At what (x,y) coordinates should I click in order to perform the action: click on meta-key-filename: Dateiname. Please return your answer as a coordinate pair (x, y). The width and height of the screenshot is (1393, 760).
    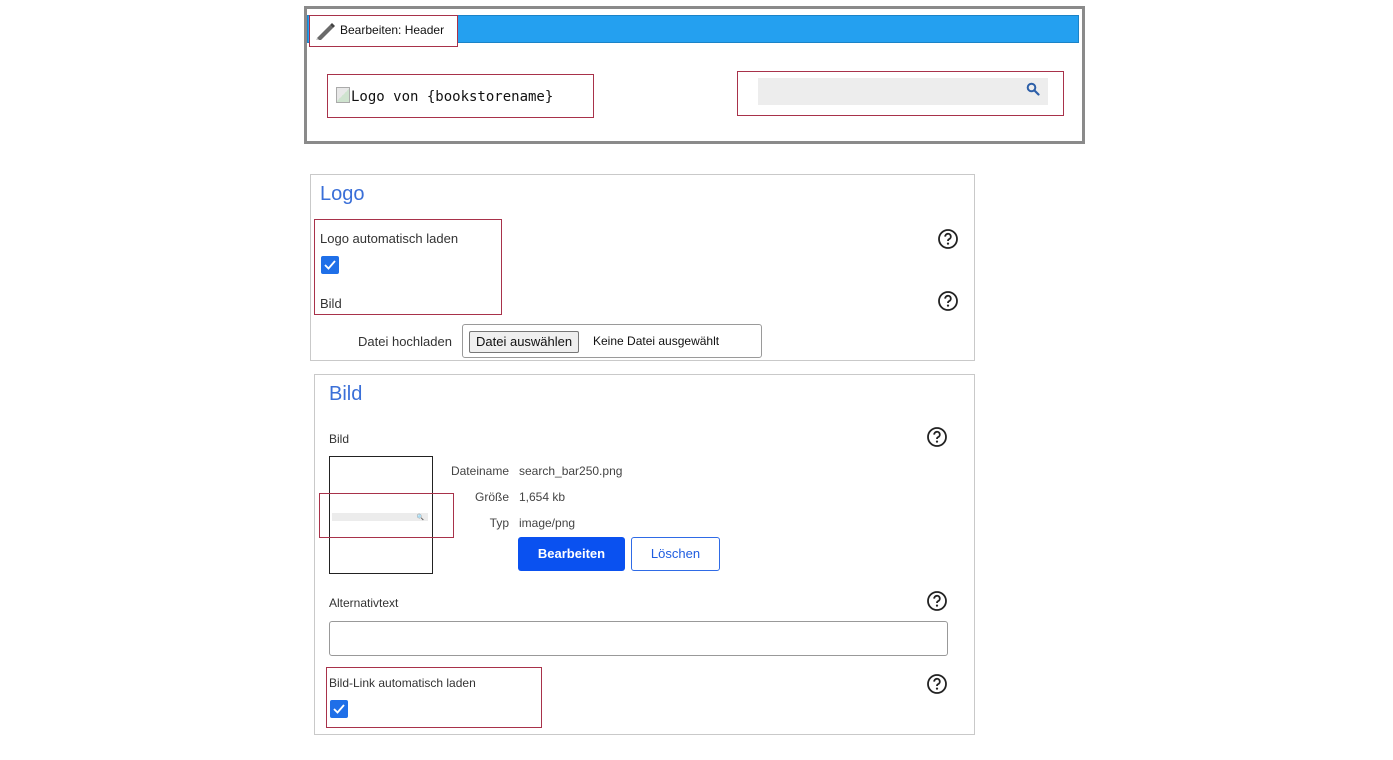
    Looking at the image, I should click on (479, 471).